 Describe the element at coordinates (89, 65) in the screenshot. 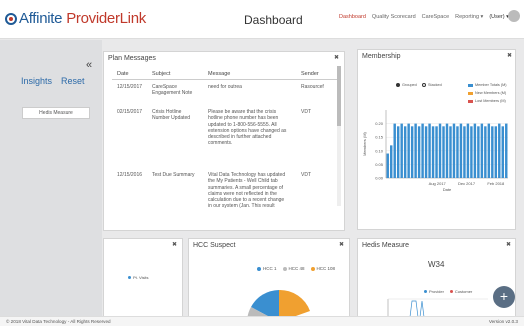

I see `collapse-sidebar-button: «` at that location.